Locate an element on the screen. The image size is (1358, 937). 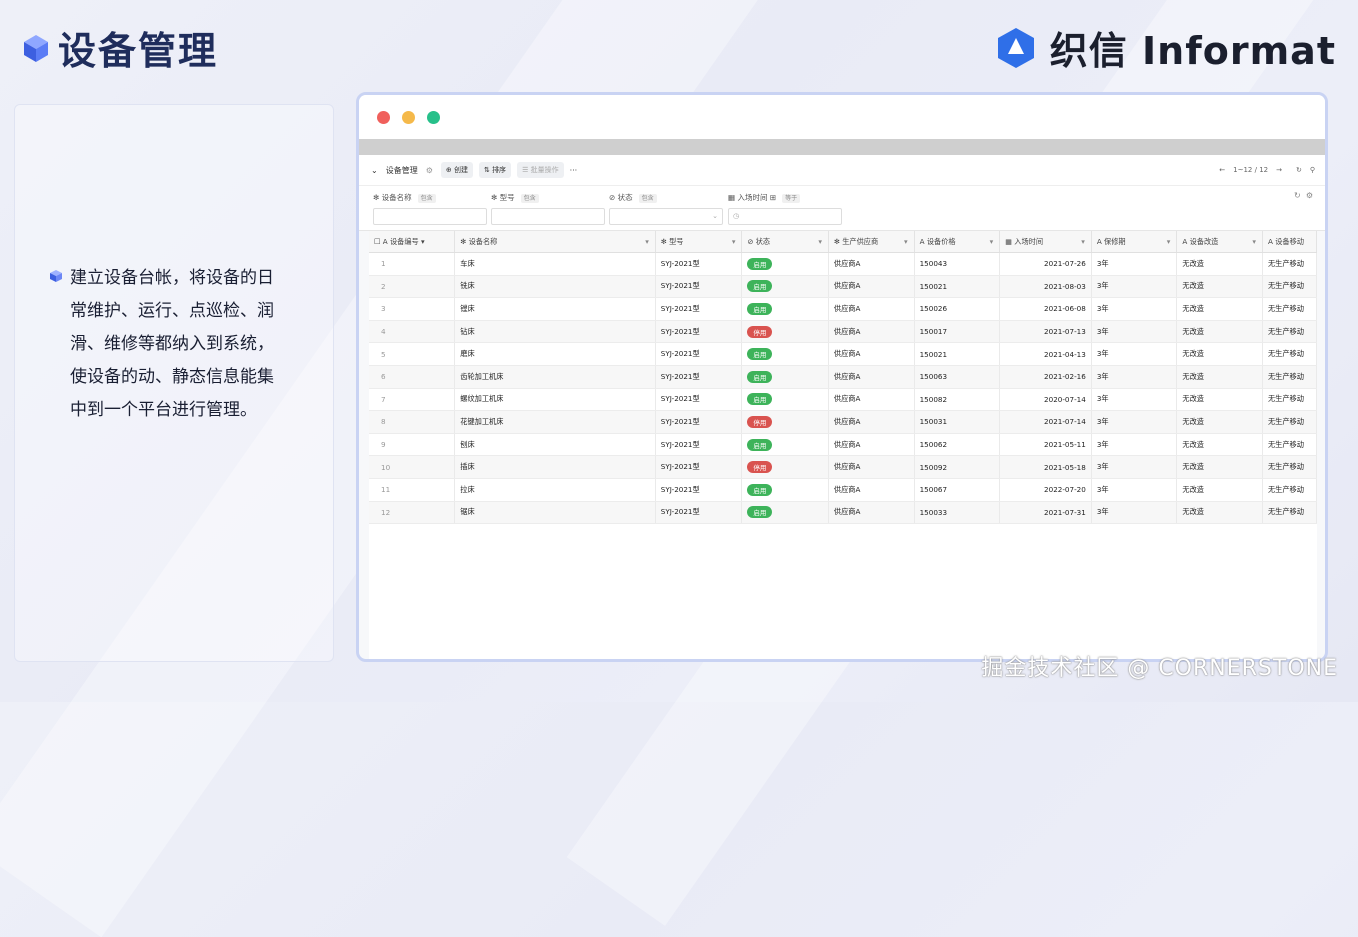
cell-price: 150062 is located at coordinates (957, 445).